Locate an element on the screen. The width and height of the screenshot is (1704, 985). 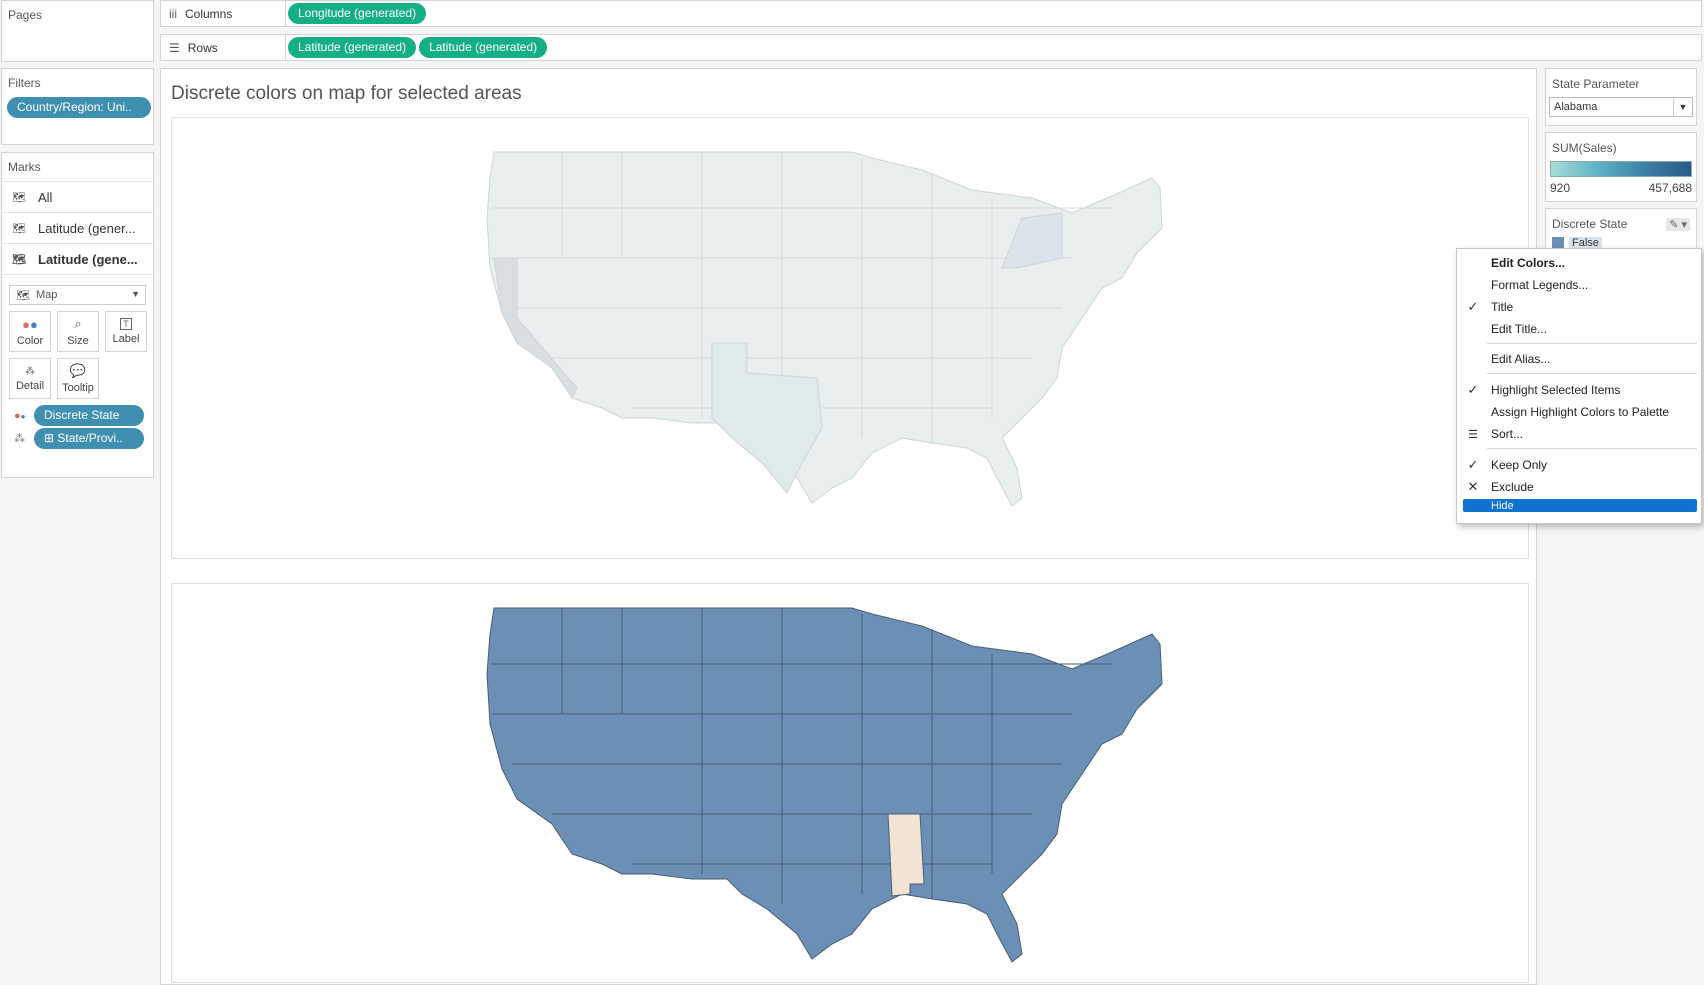
marks-pill-state-province: ⊞ State/Provi.. is located at coordinates (89, 438).